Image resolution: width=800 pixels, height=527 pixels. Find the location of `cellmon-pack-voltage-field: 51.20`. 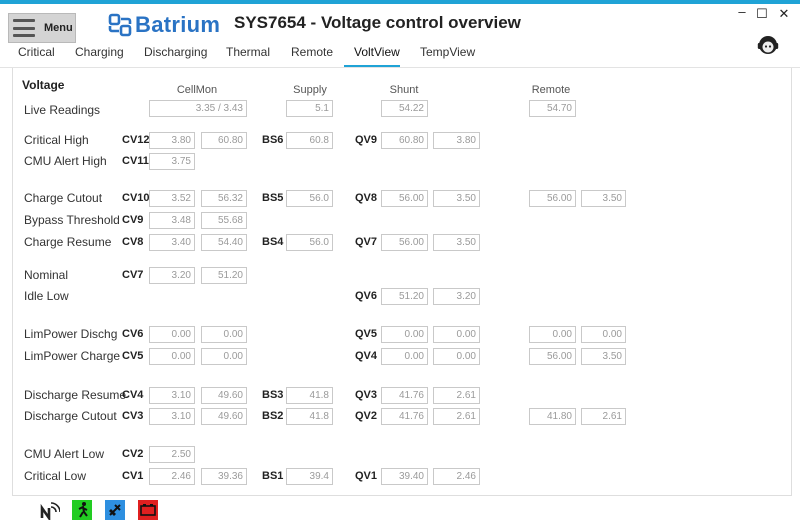

cellmon-pack-voltage-field: 51.20 is located at coordinates (224, 275).